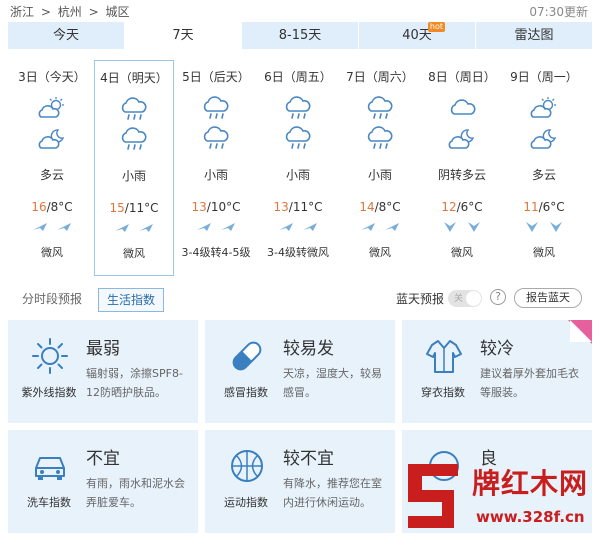  I want to click on index-description: 有降水，推荐您在室内进行休闲运动。, so click(332, 493).